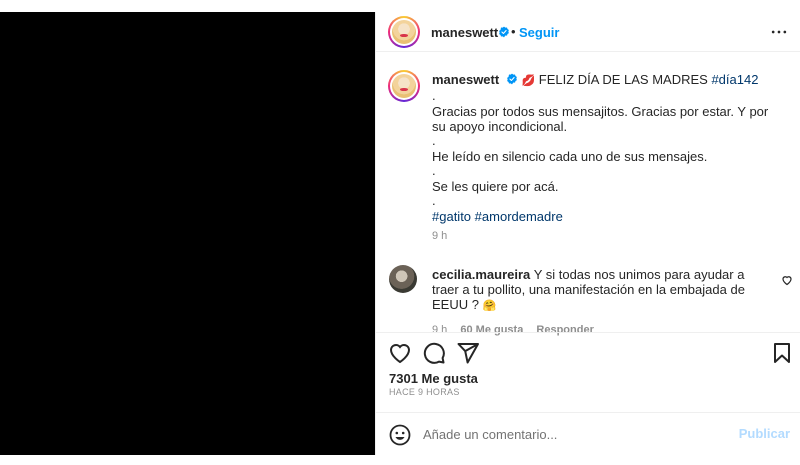  What do you see at coordinates (604, 236) in the screenshot?
I see `caption-time: 9 h` at bounding box center [604, 236].